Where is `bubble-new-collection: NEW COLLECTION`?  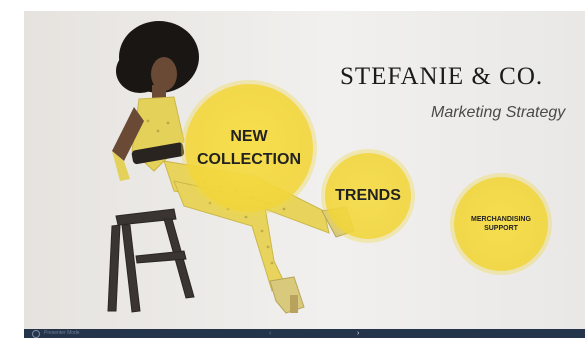 bubble-new-collection: NEW COLLECTION is located at coordinates (249, 148).